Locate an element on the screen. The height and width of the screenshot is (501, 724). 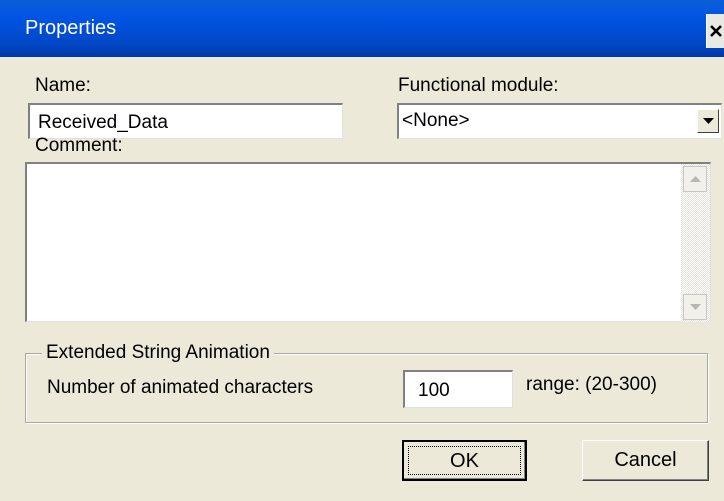
scroll-down-icon is located at coordinates (695, 307).